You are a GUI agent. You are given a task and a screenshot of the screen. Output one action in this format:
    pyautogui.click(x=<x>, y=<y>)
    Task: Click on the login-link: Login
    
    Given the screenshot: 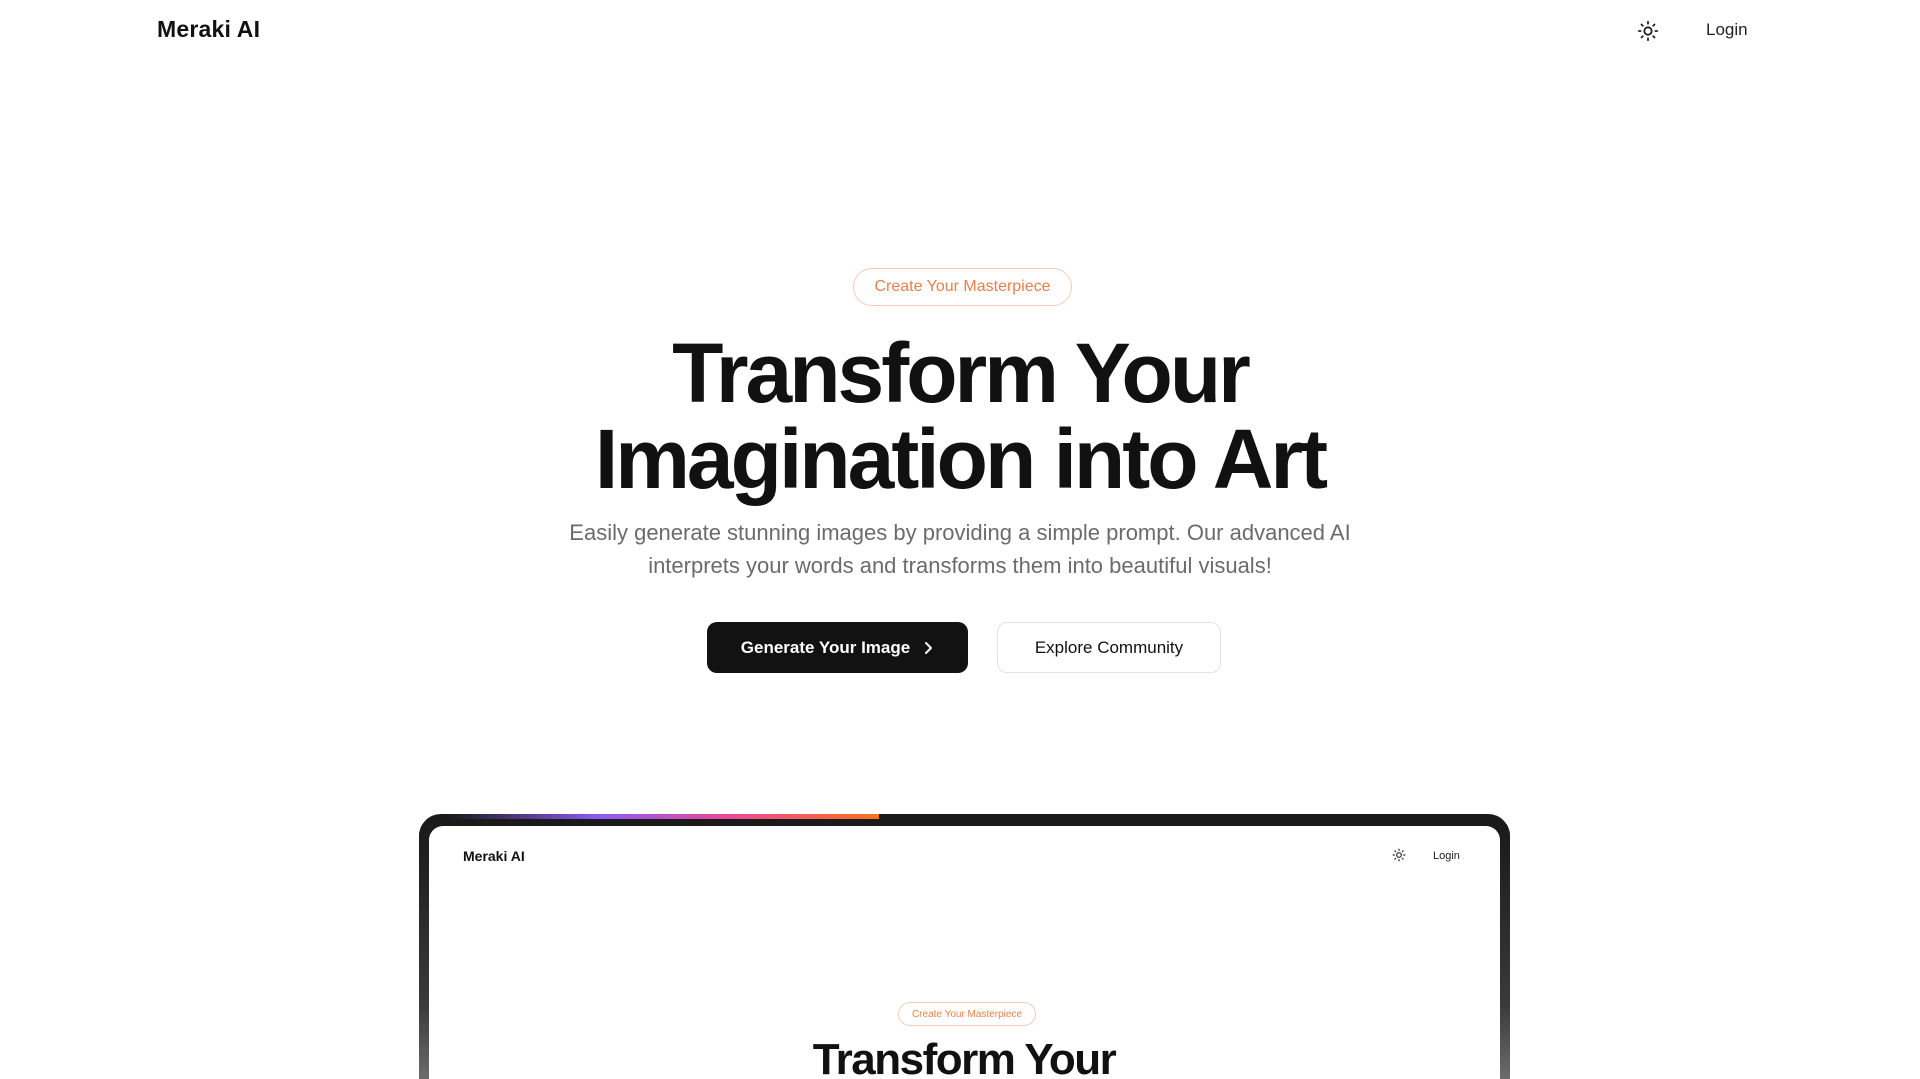 What is the action you would take?
    pyautogui.click(x=1727, y=30)
    